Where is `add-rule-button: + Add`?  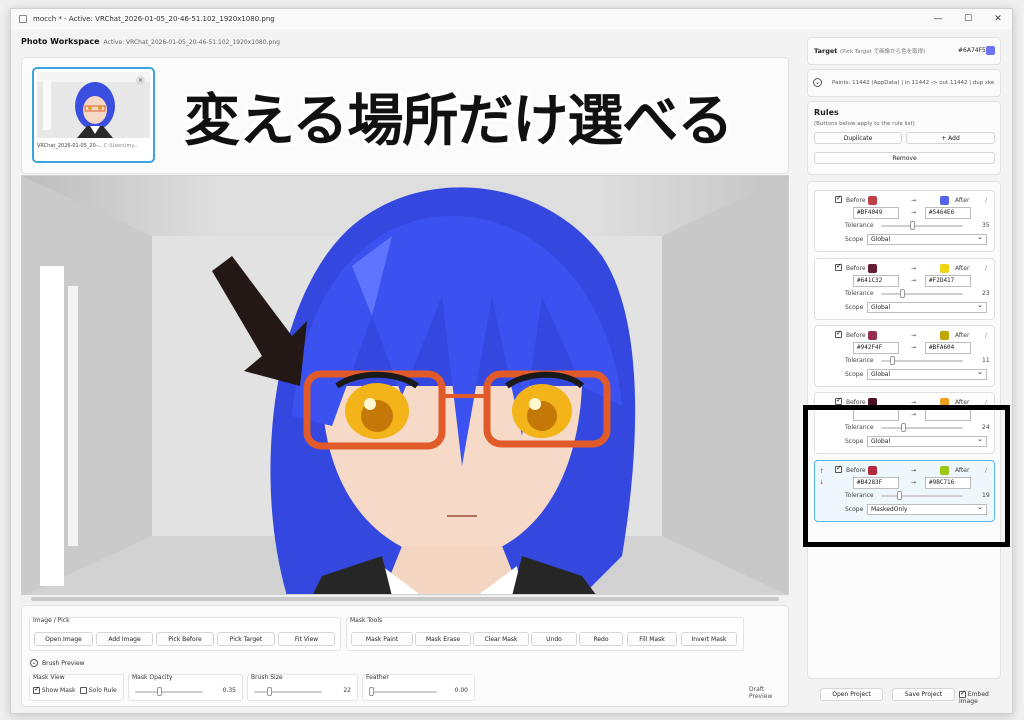 add-rule-button: + Add is located at coordinates (950, 138).